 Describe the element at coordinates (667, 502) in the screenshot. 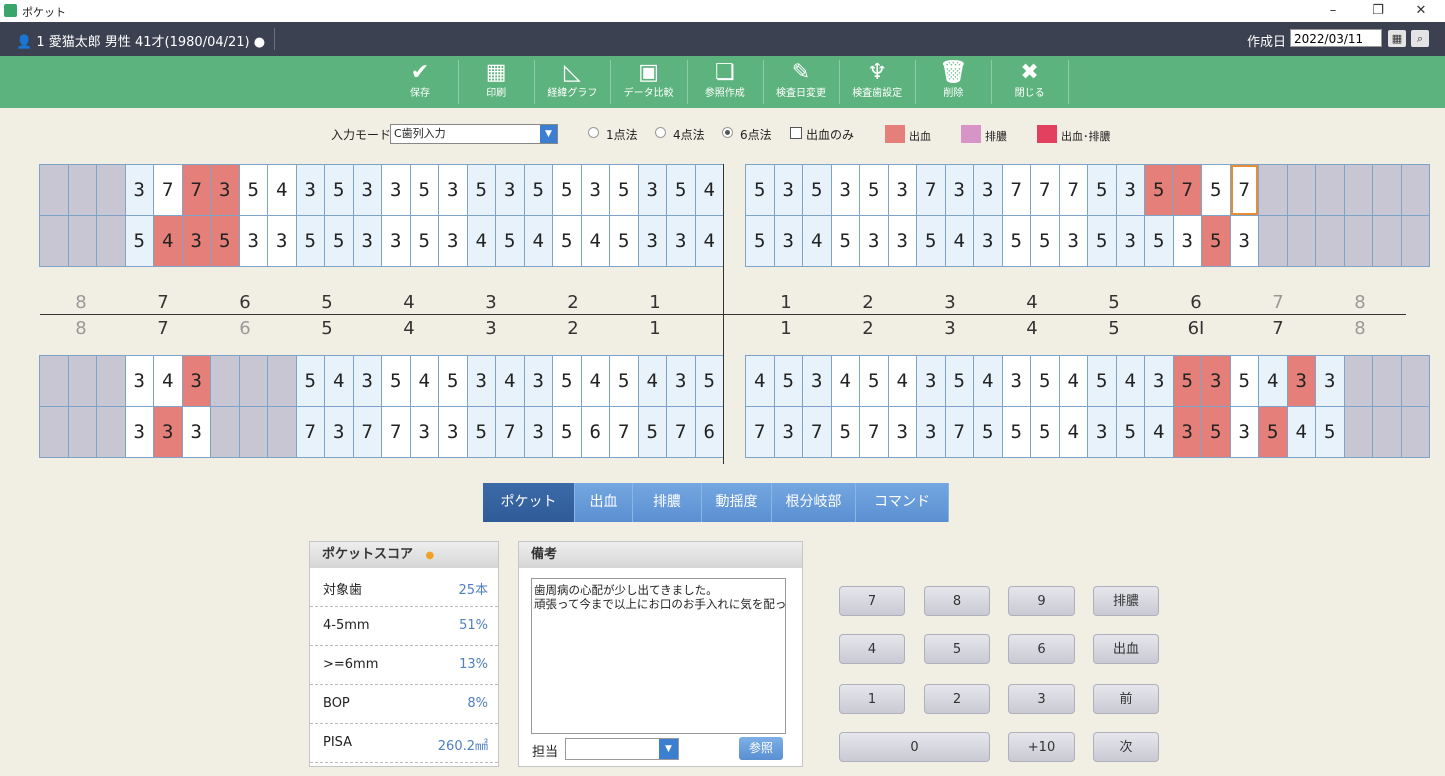

I see `tab-pus: 排膿` at that location.